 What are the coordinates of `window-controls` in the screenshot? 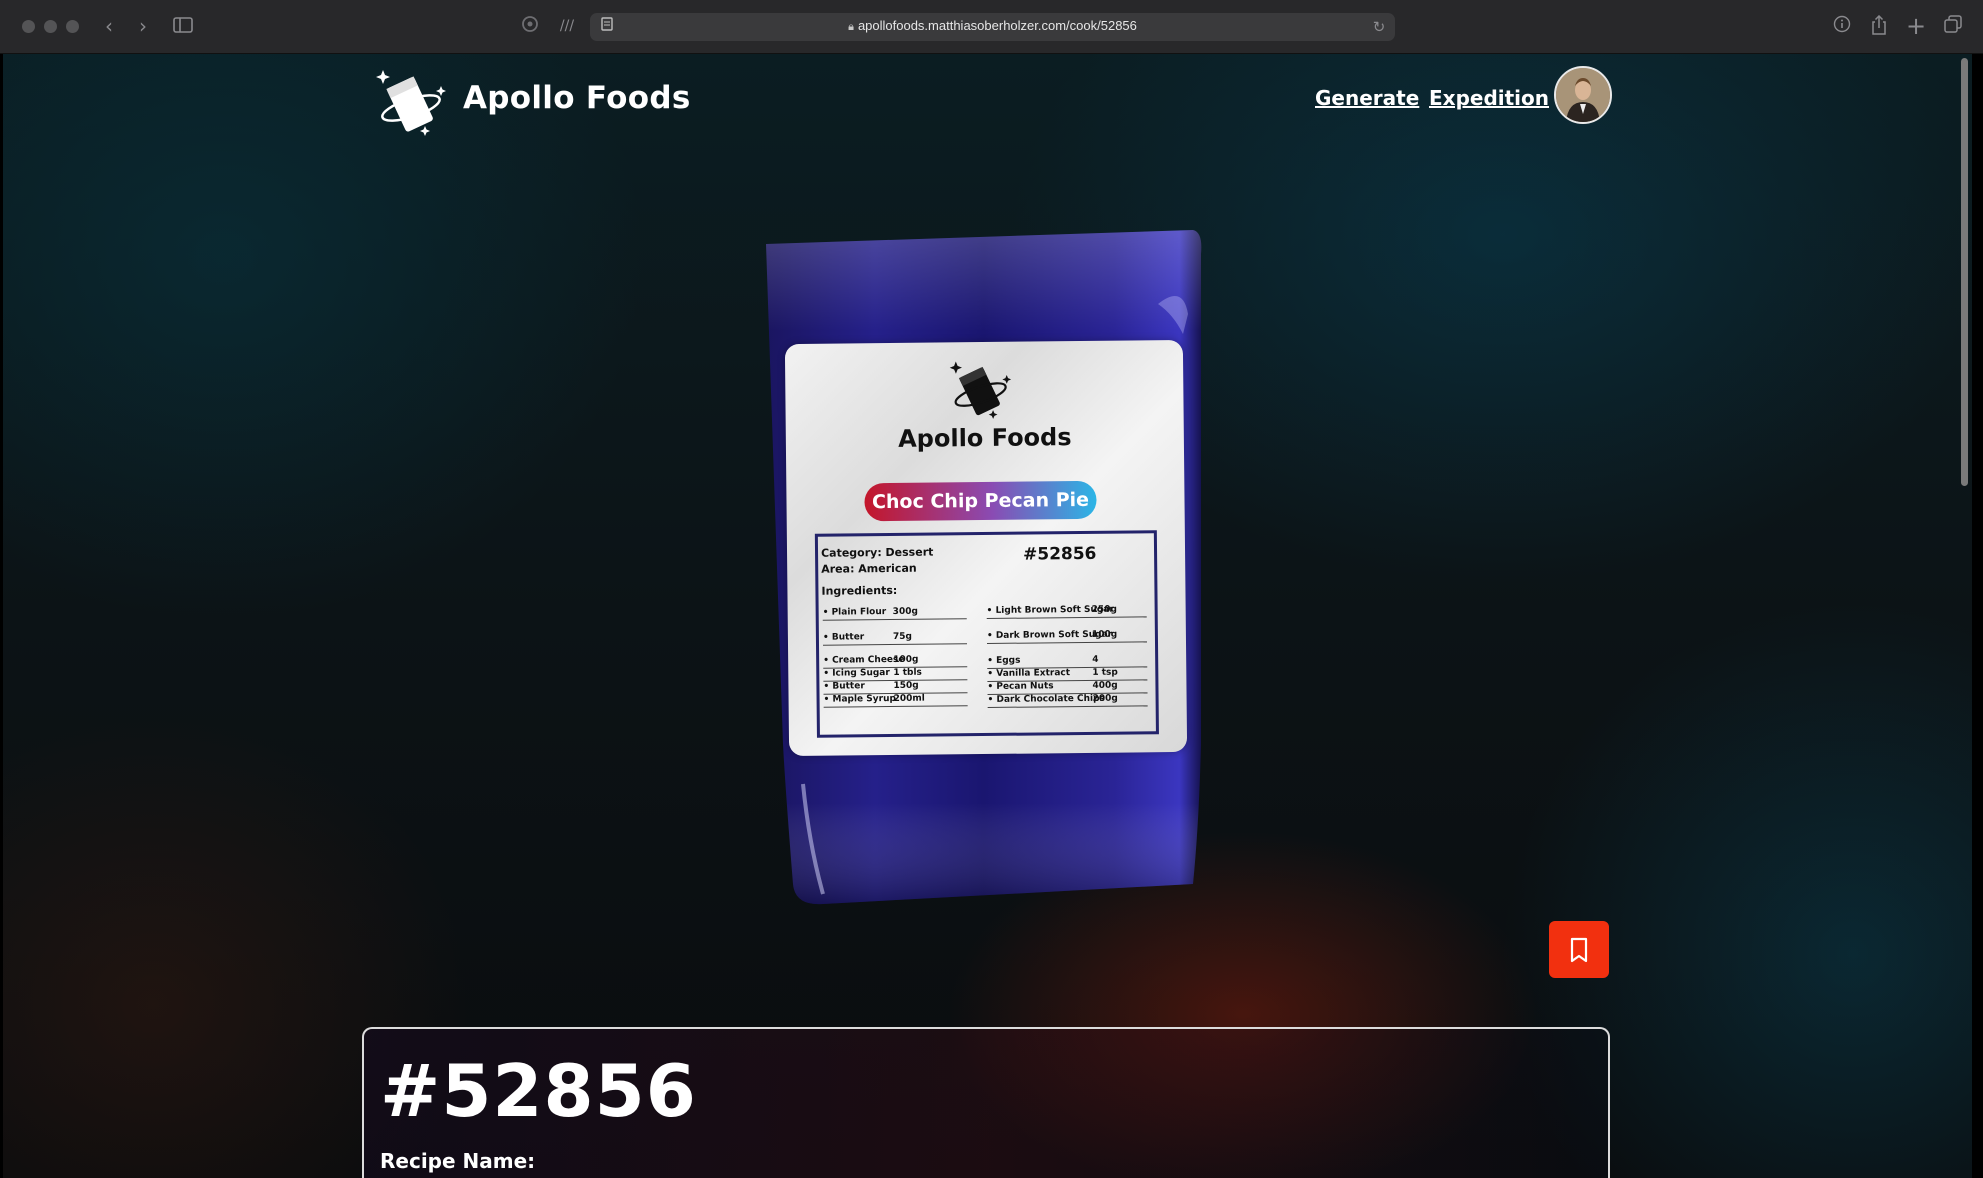 It's located at (50, 26).